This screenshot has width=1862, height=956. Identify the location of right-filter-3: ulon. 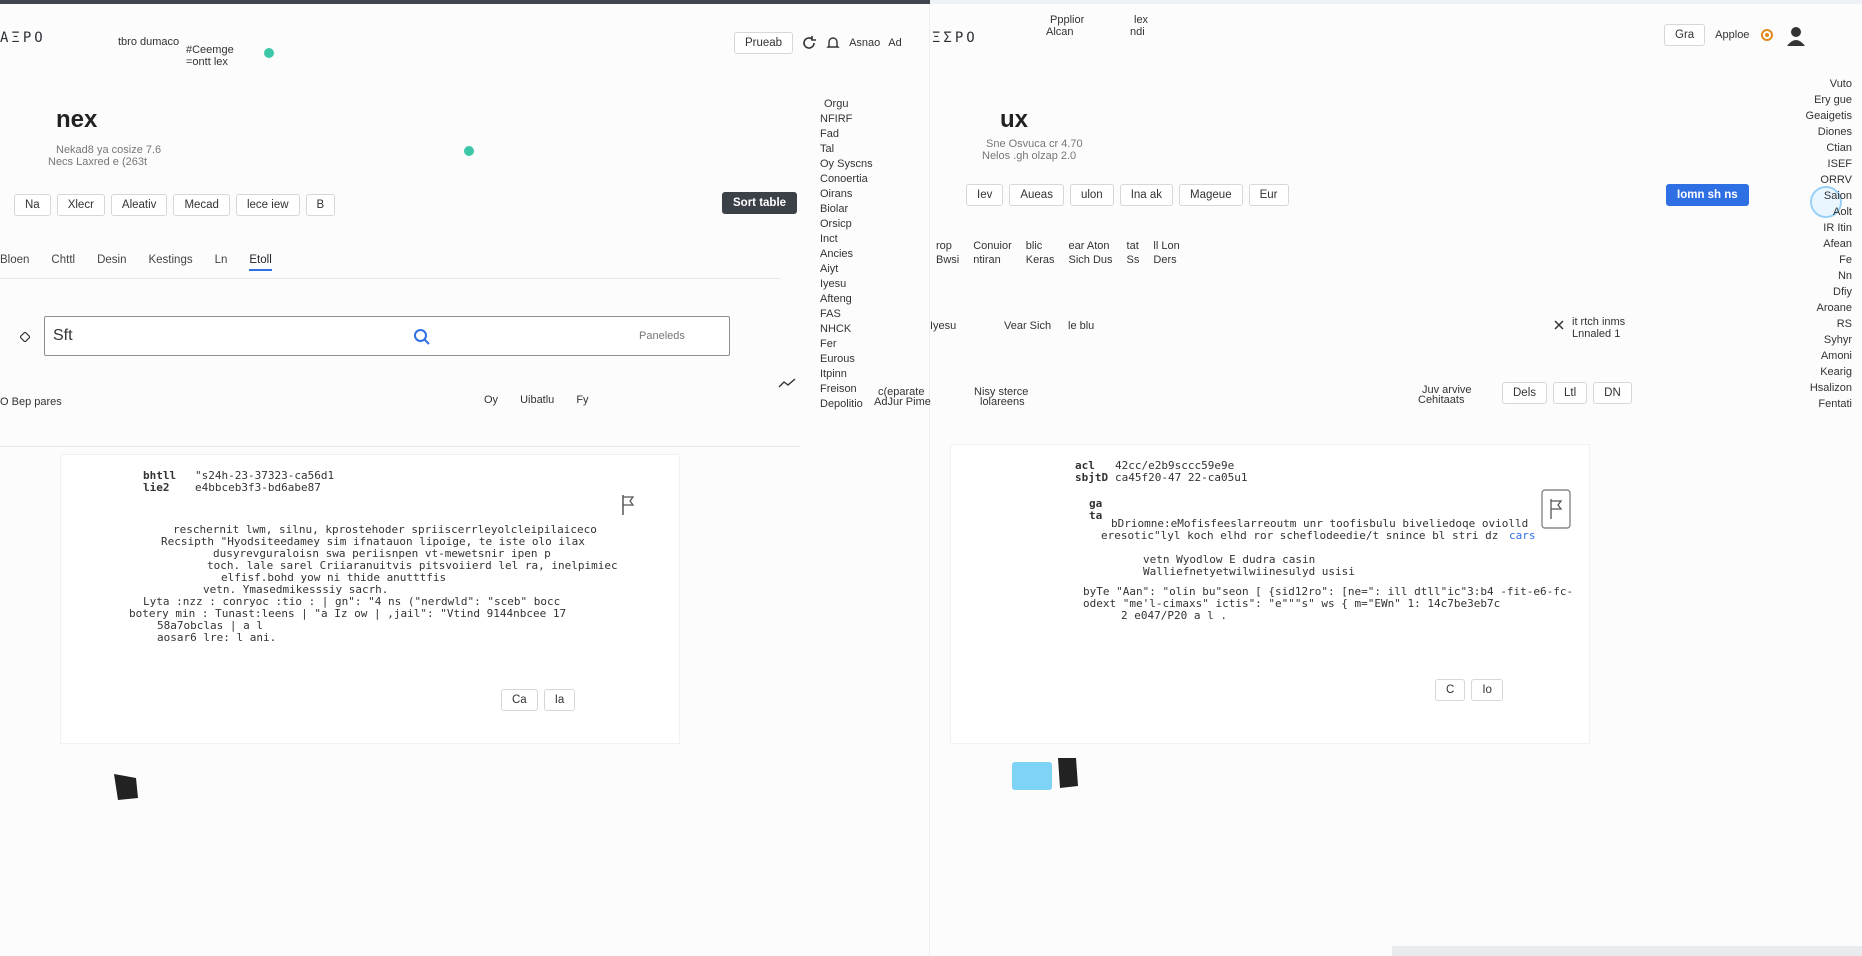
(1091, 195).